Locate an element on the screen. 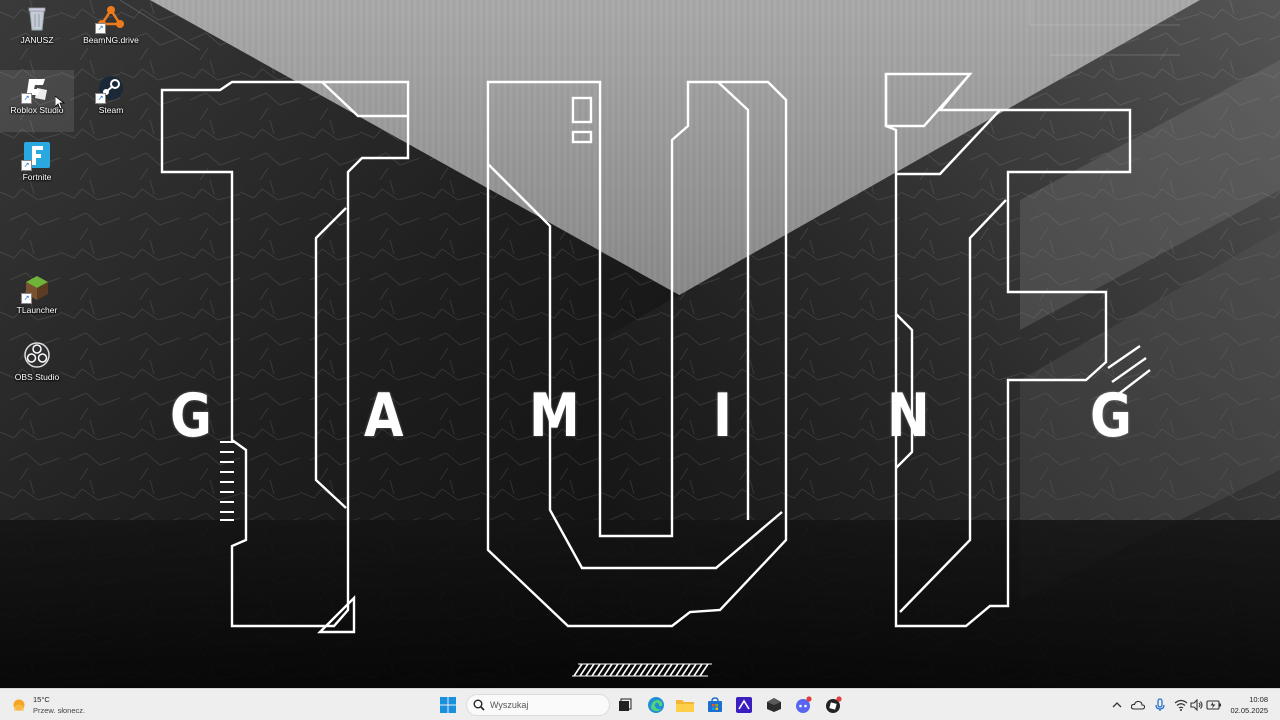 This screenshot has width=1280, height=720. taskbar-app-roblox-player is located at coordinates (833, 705).